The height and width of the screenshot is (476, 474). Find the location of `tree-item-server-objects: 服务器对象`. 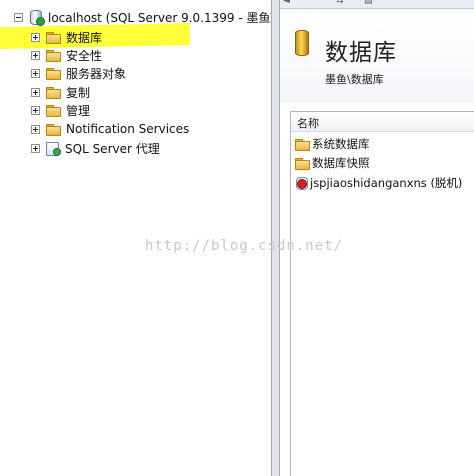

tree-item-server-objects: 服务器对象 is located at coordinates (78, 73).